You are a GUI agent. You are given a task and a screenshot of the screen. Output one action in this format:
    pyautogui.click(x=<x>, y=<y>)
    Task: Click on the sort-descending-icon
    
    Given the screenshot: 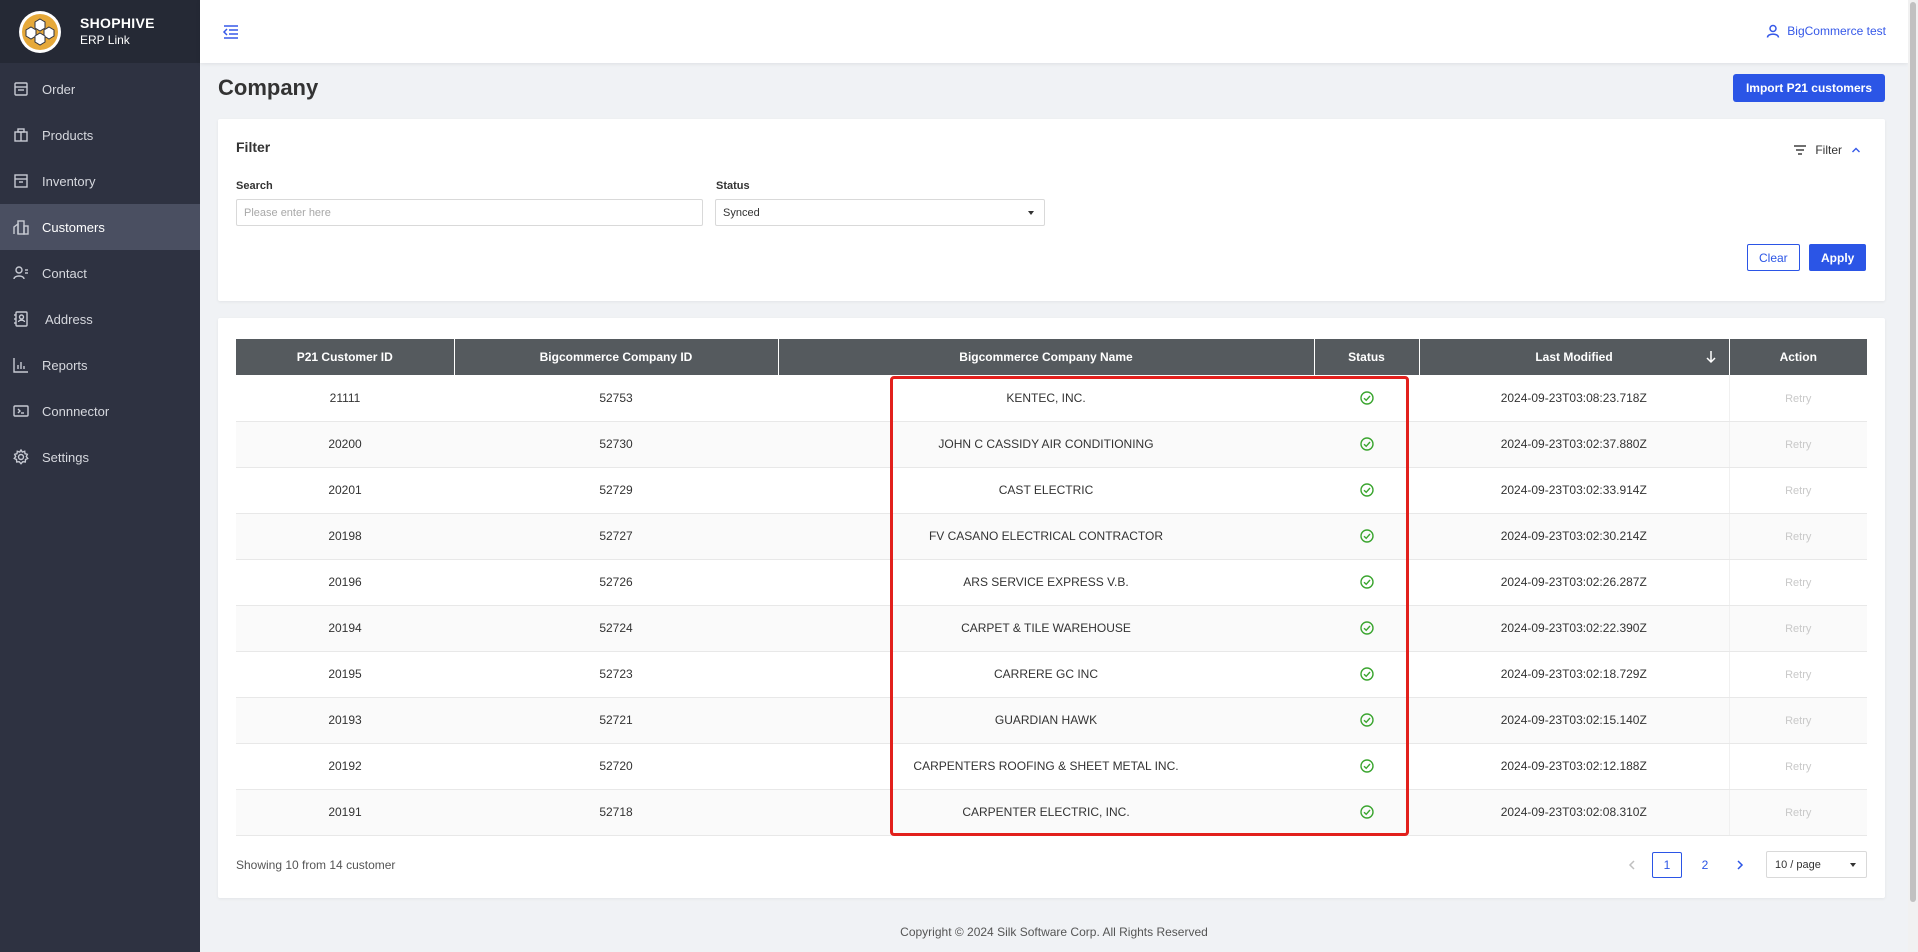 What is the action you would take?
    pyautogui.click(x=1711, y=358)
    